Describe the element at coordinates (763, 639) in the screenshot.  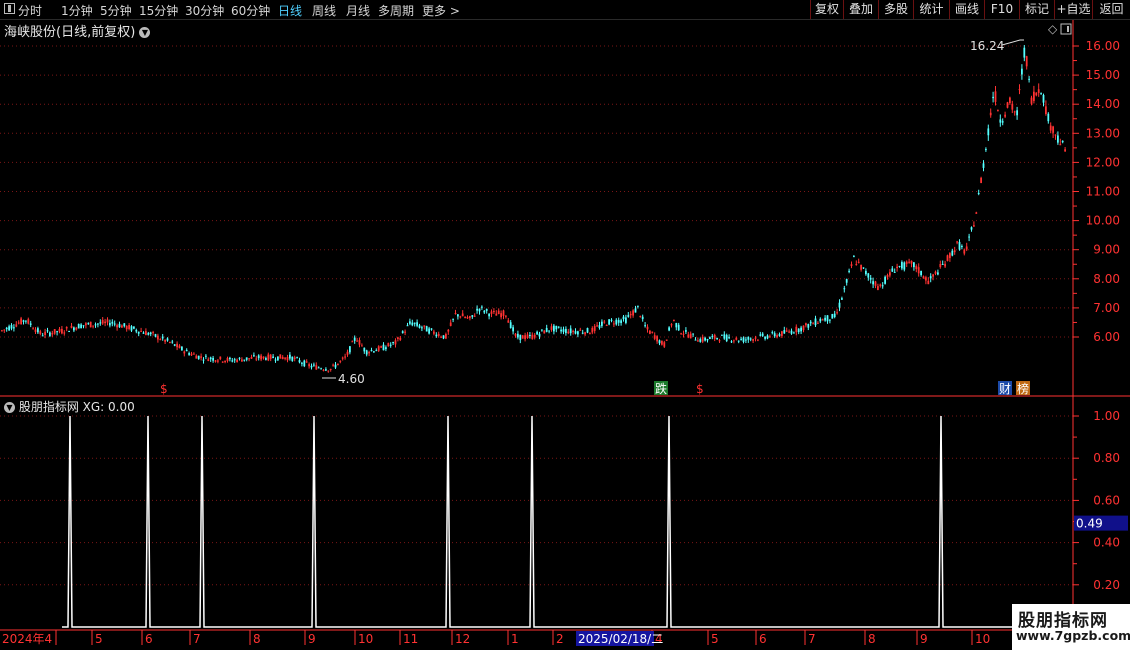
I see `time-label-13: 6` at that location.